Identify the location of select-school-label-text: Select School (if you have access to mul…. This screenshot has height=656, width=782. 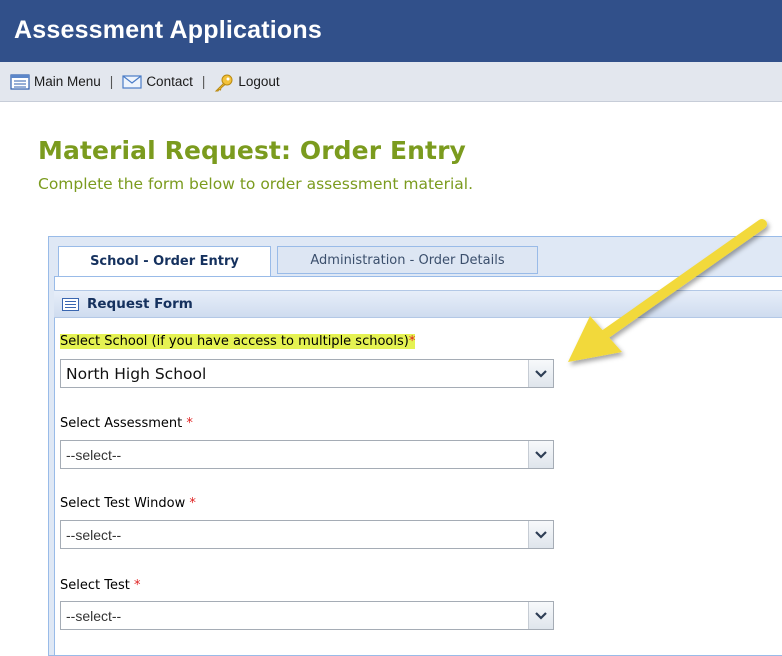
(234, 341).